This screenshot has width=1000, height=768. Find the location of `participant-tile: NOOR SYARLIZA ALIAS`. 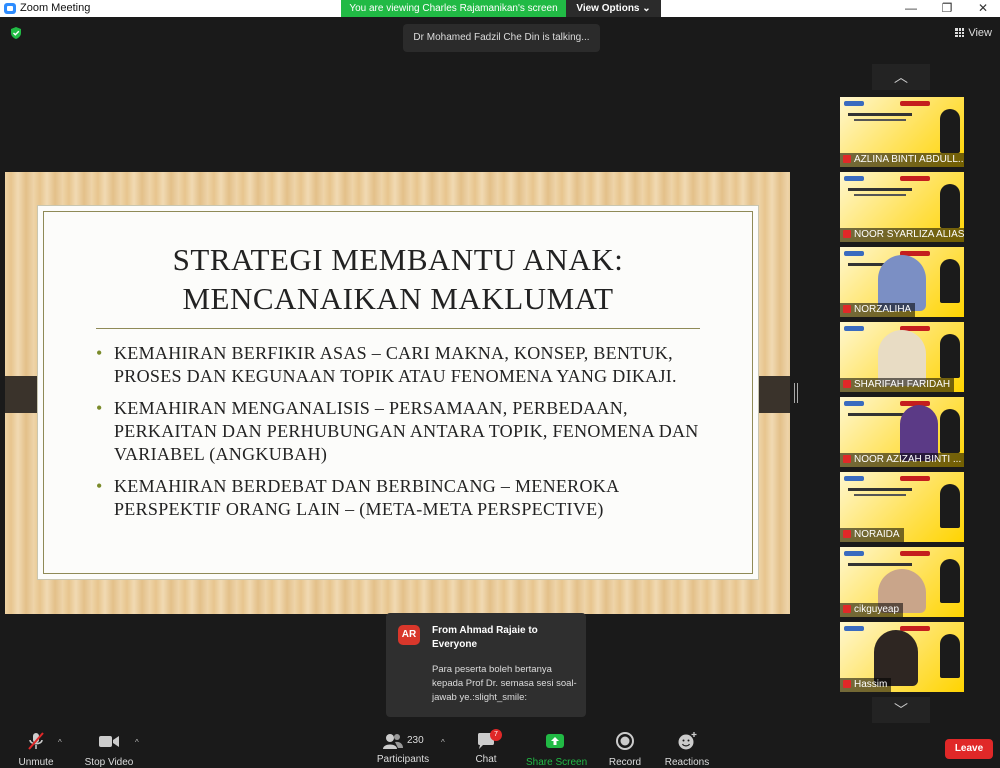

participant-tile: NOOR SYARLIZA ALIAS is located at coordinates (902, 207).